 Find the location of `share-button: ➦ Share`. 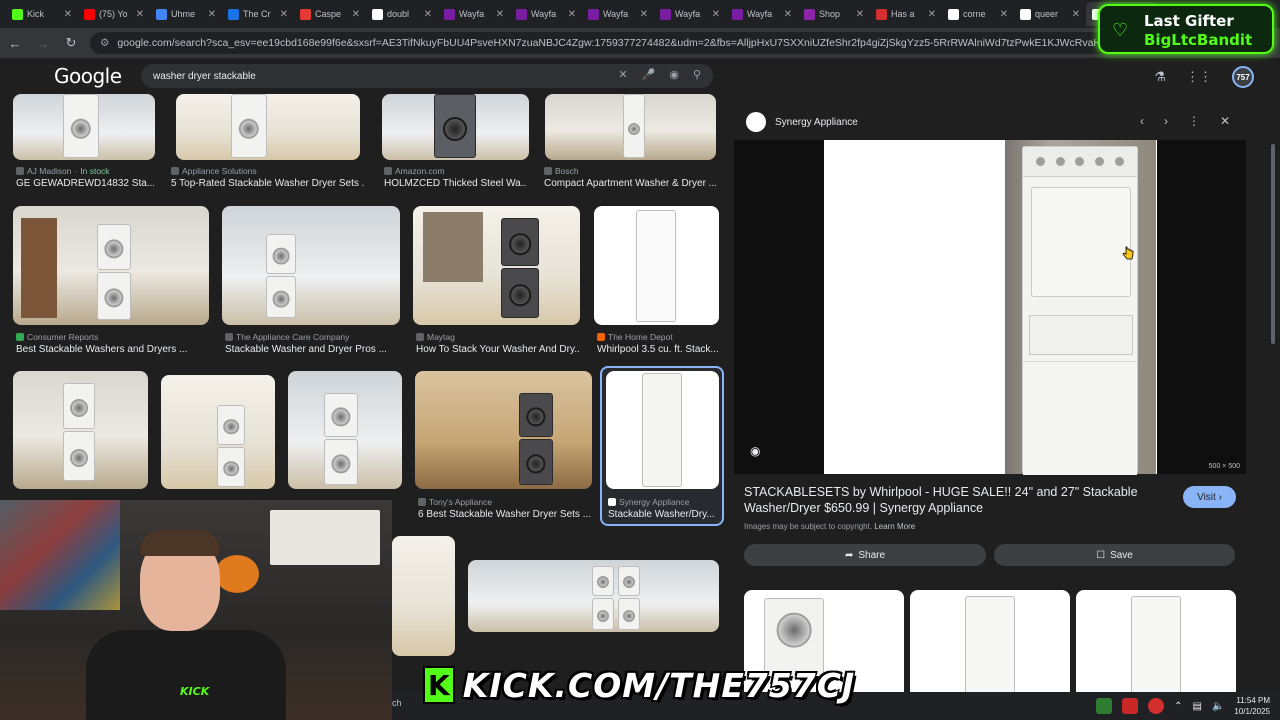

share-button: ➦ Share is located at coordinates (865, 555).